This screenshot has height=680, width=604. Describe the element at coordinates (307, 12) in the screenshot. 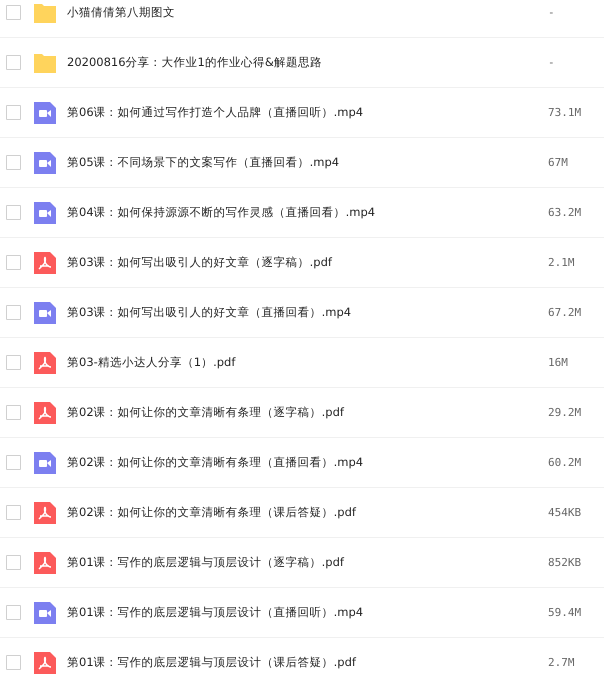

I see `file-name: 小猫倩倩第八期图文` at that location.